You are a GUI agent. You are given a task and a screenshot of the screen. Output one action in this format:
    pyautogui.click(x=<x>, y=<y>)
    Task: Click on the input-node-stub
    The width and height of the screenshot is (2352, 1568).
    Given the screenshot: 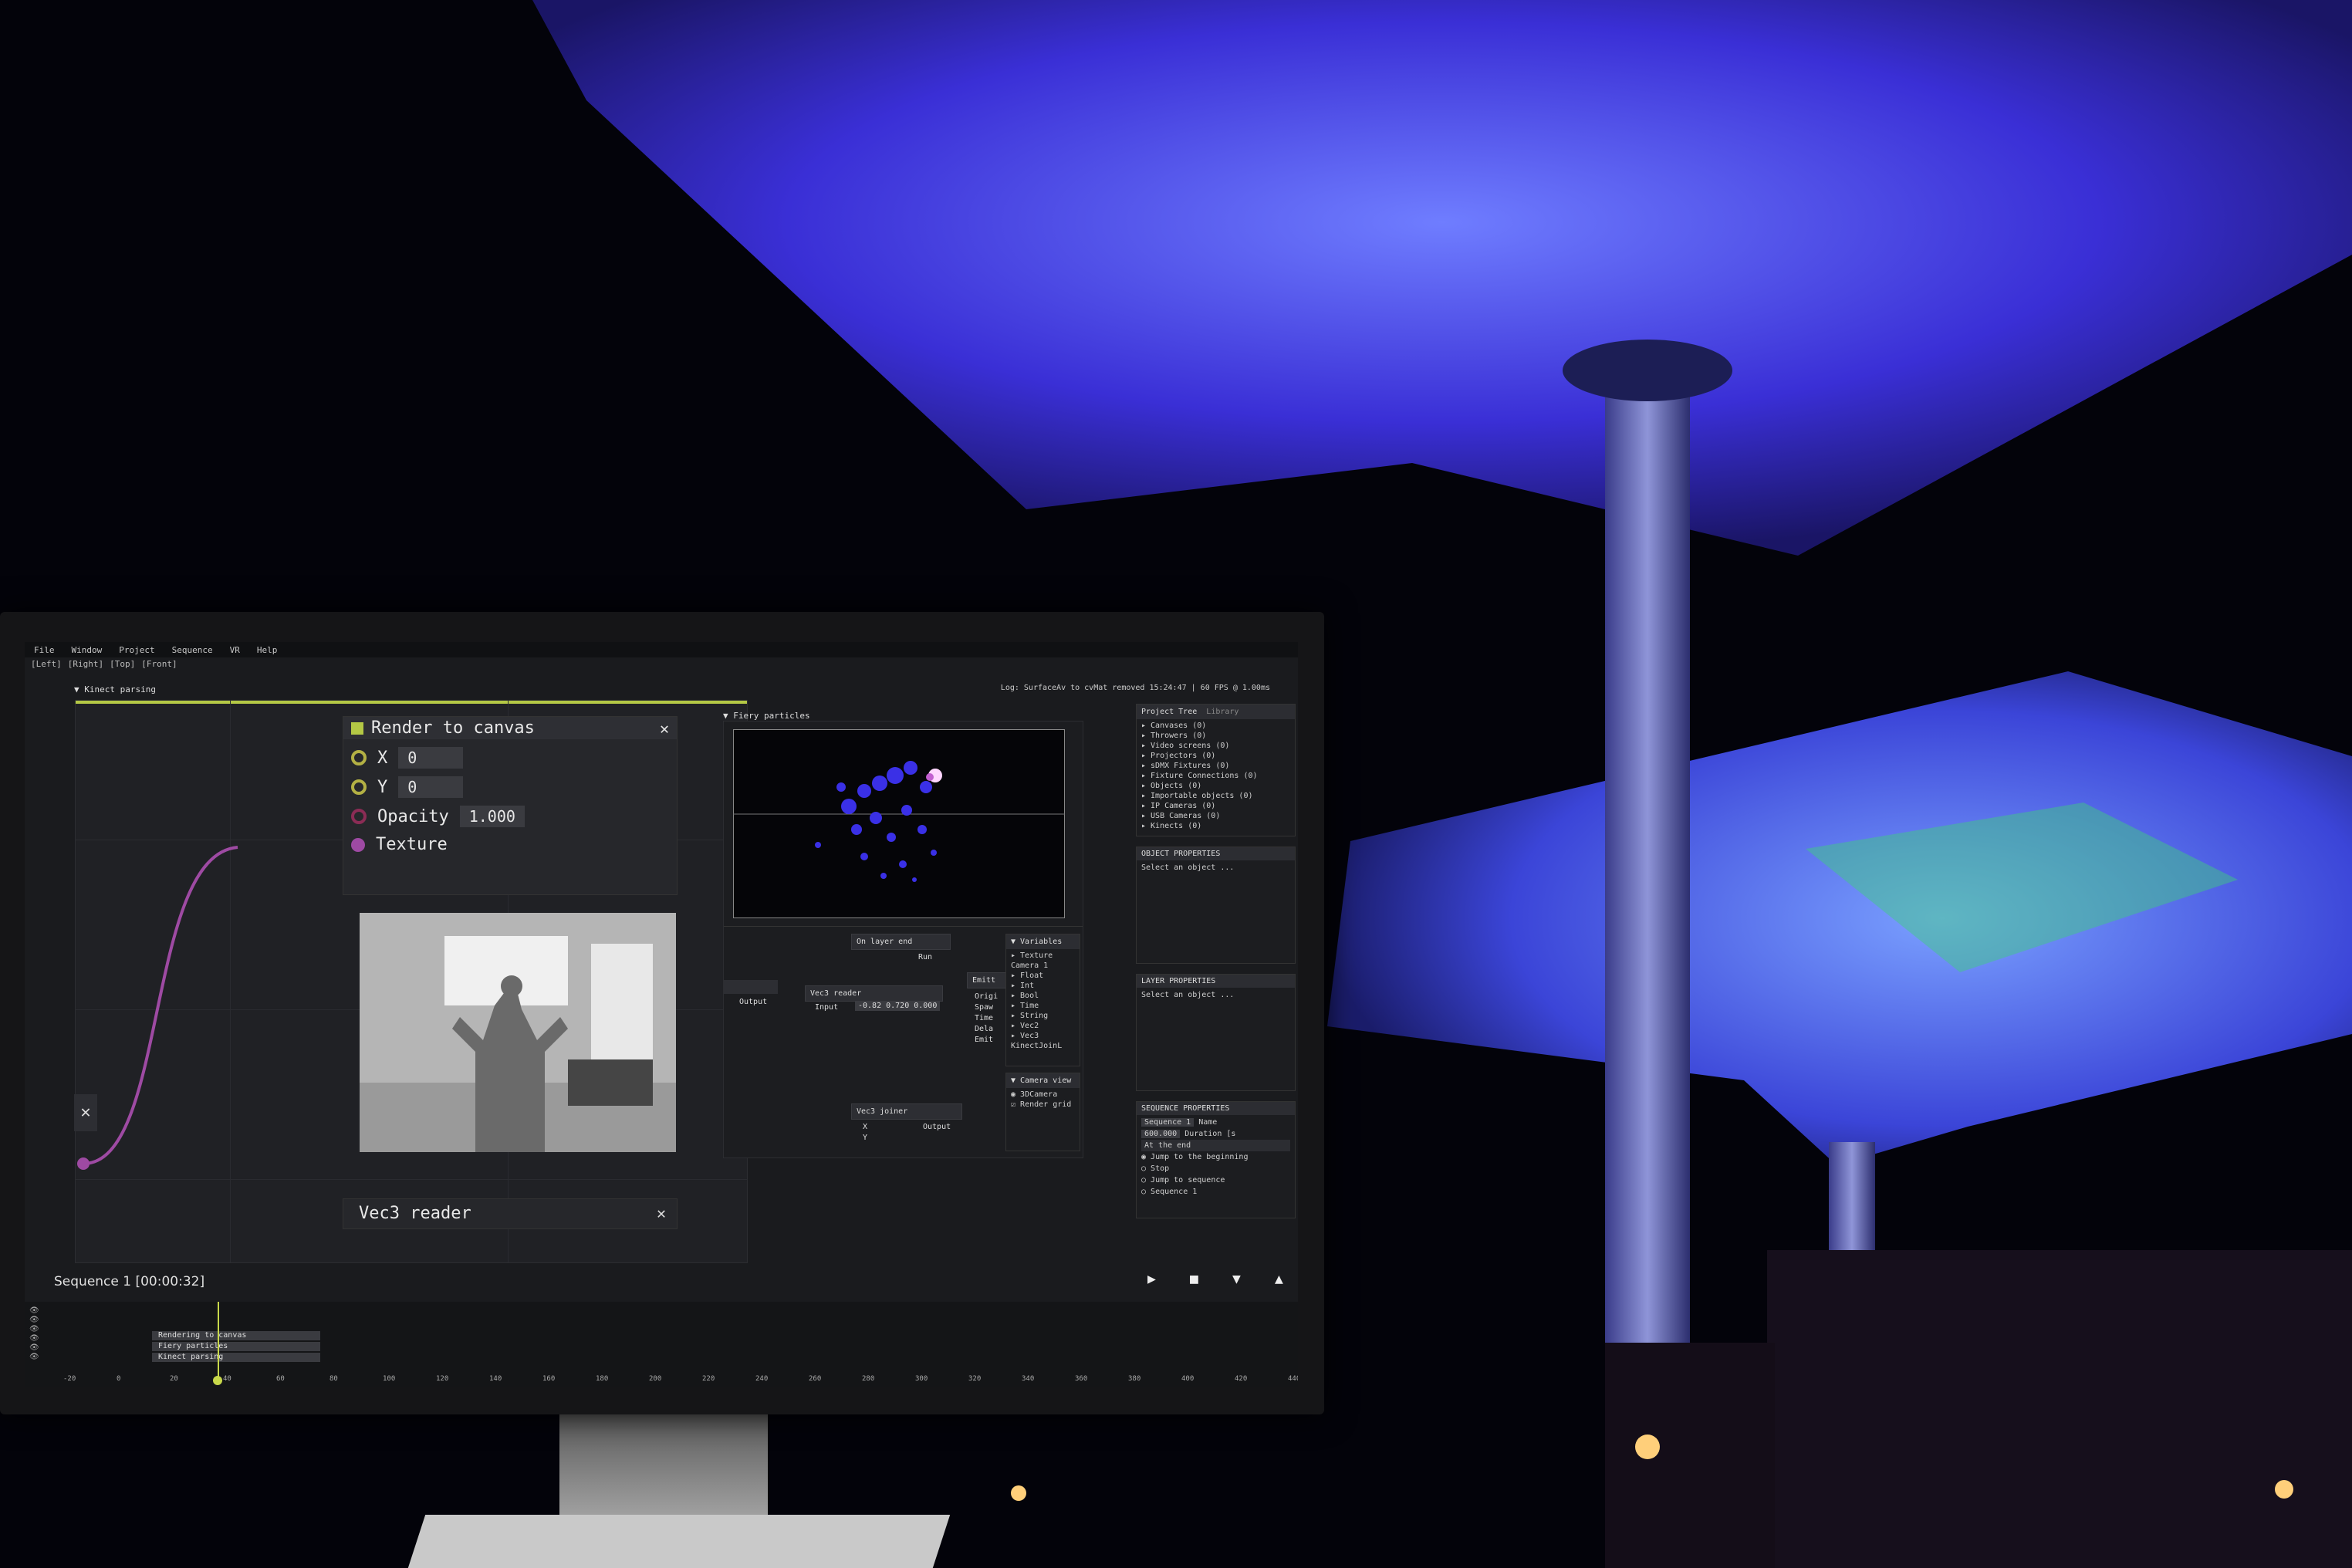 What is the action you would take?
    pyautogui.click(x=751, y=987)
    